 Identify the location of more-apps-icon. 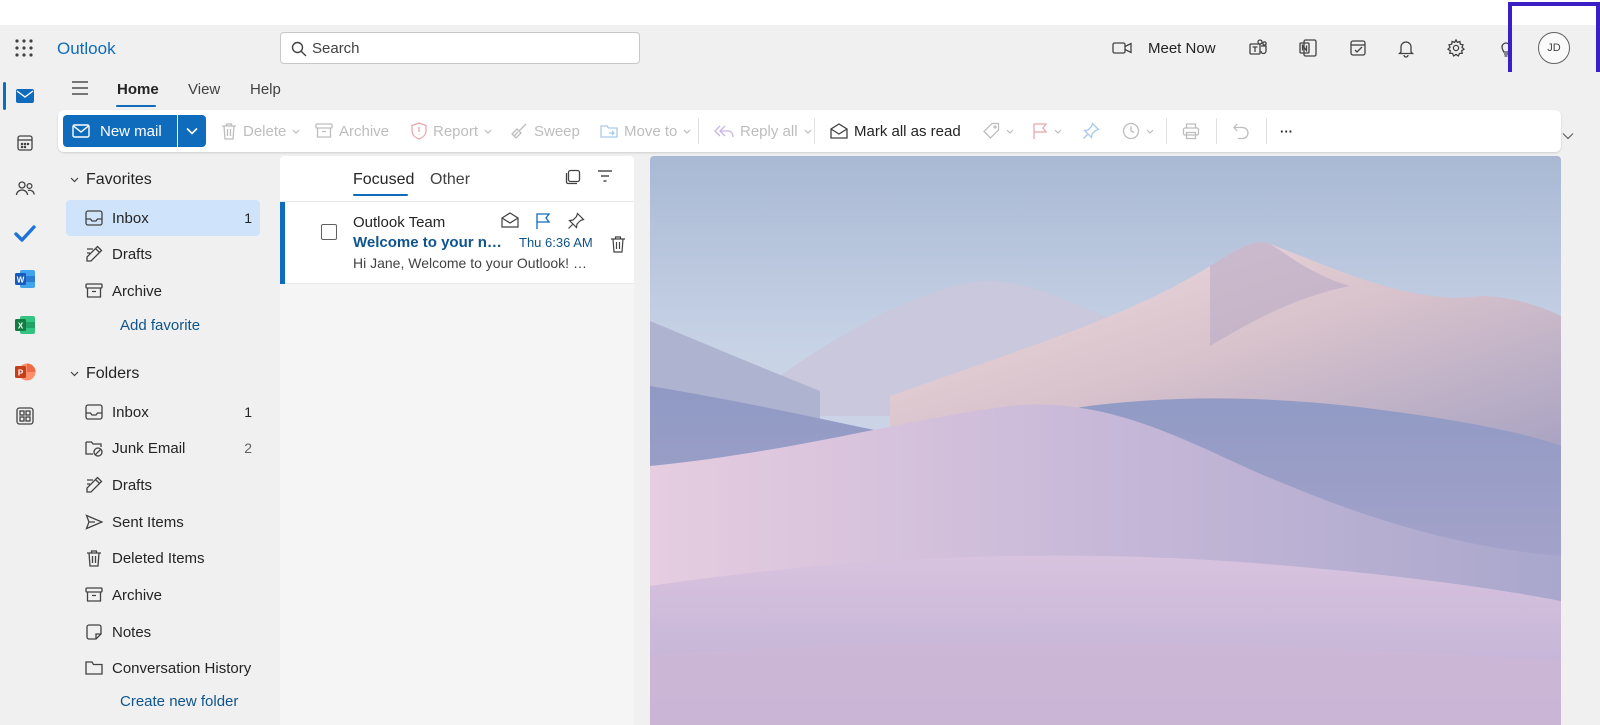
(25, 416).